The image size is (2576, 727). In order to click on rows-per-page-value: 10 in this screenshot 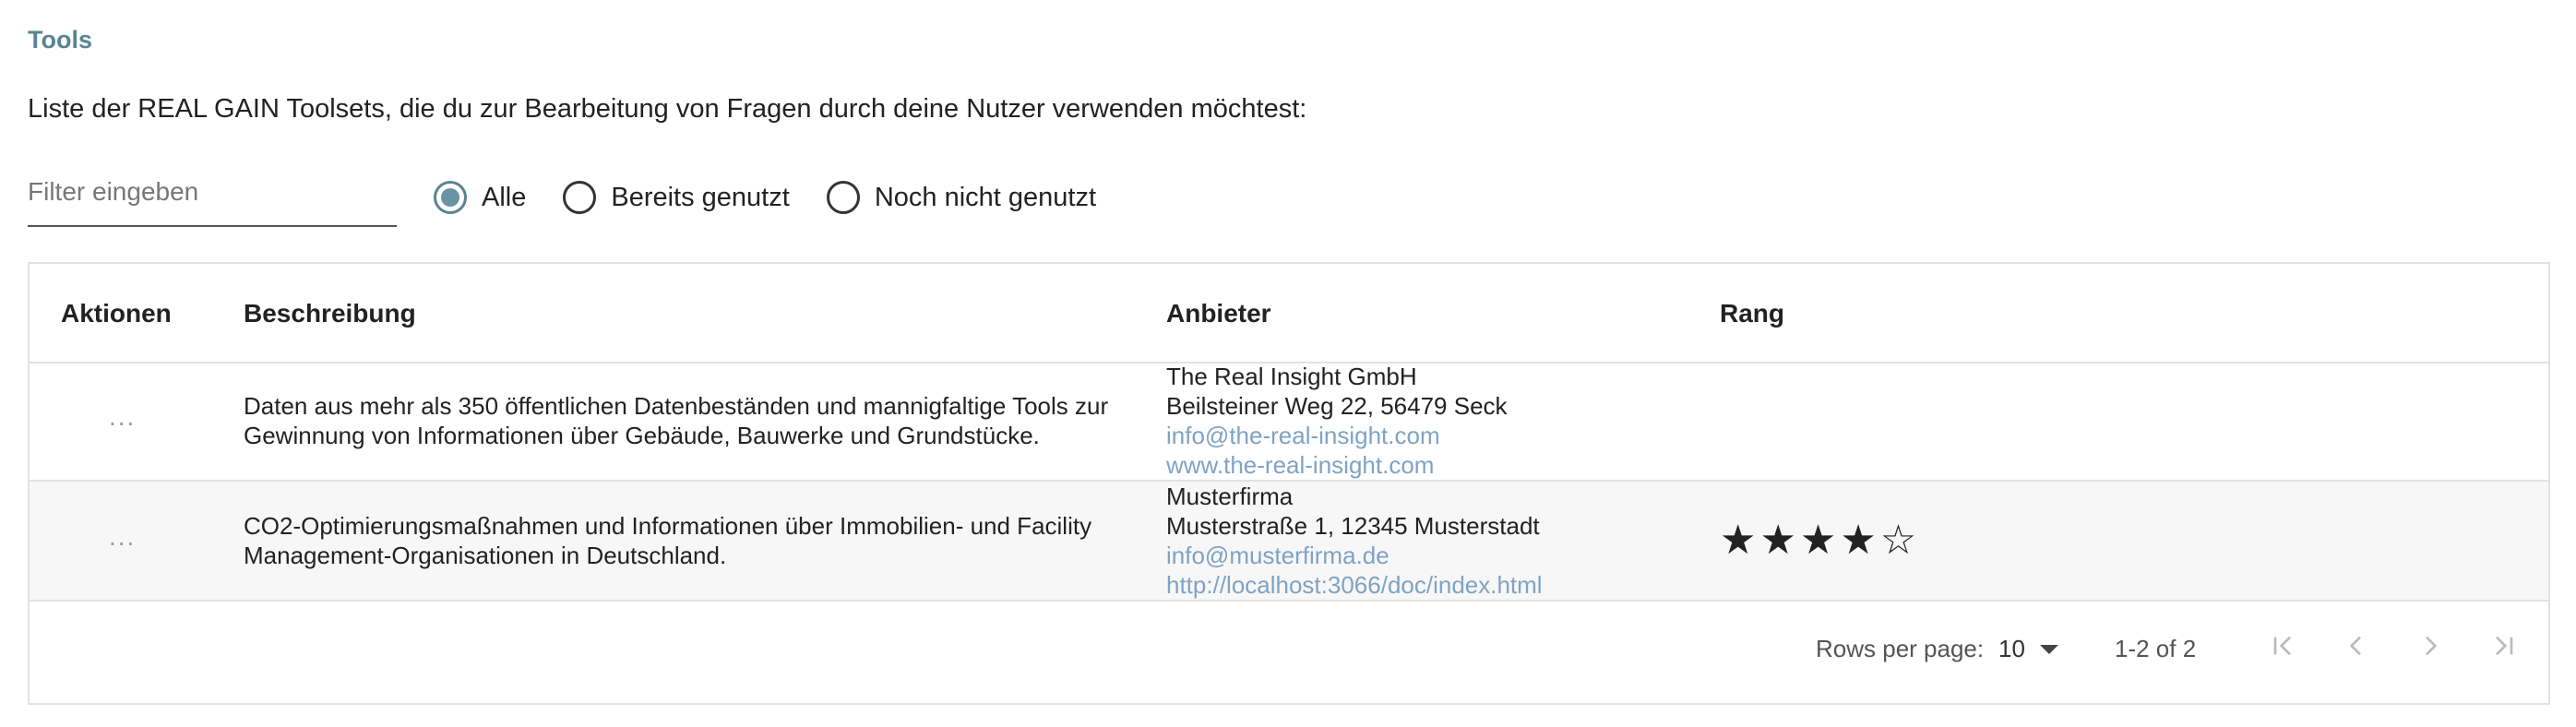, I will do `click(2011, 648)`.